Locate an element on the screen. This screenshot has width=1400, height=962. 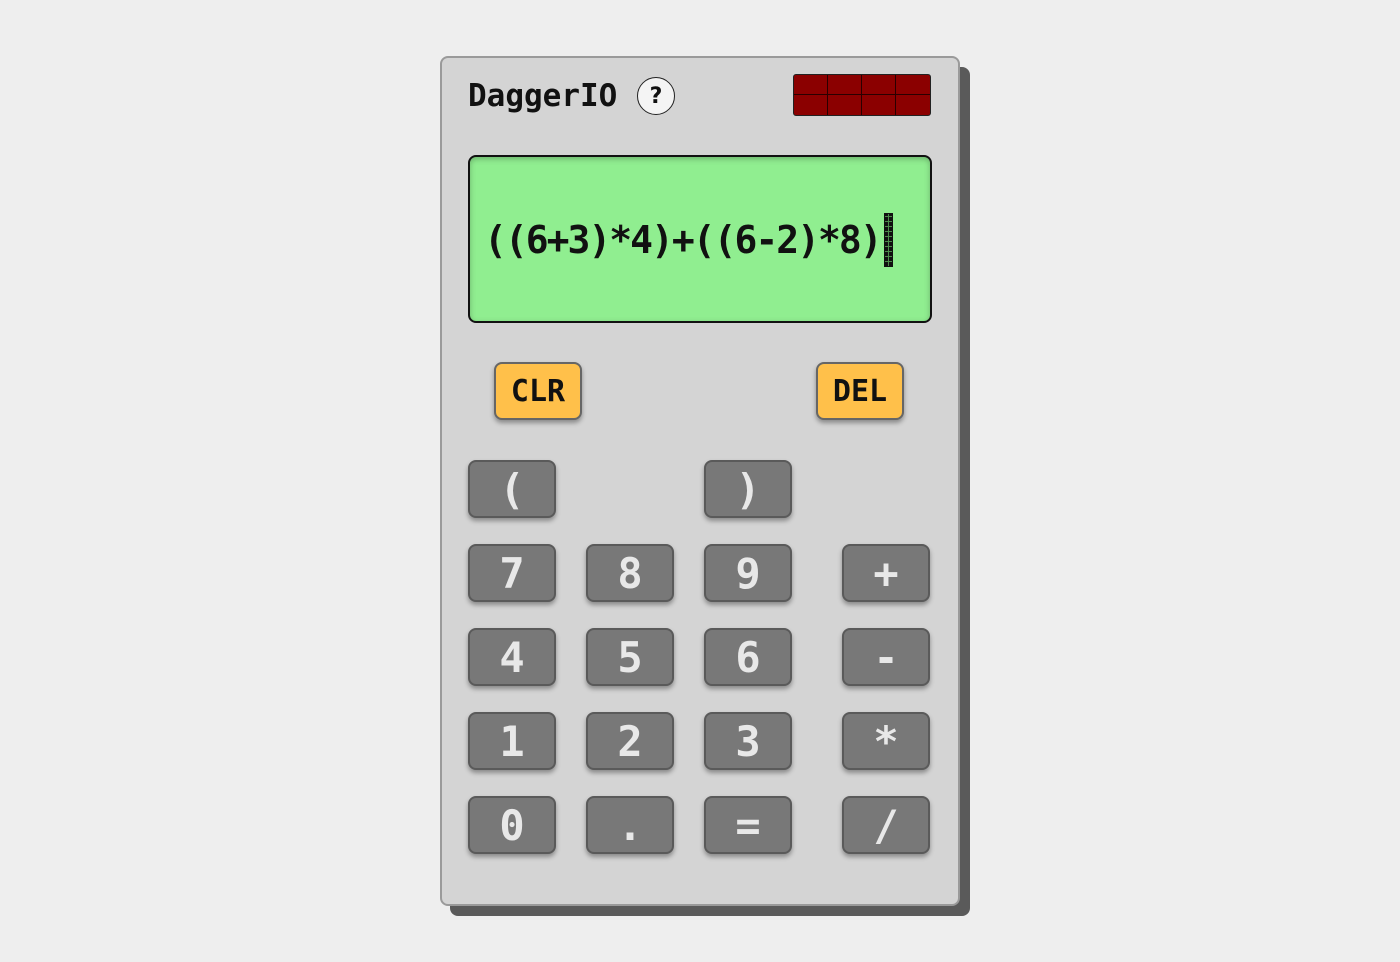
key-plus: + is located at coordinates (886, 573).